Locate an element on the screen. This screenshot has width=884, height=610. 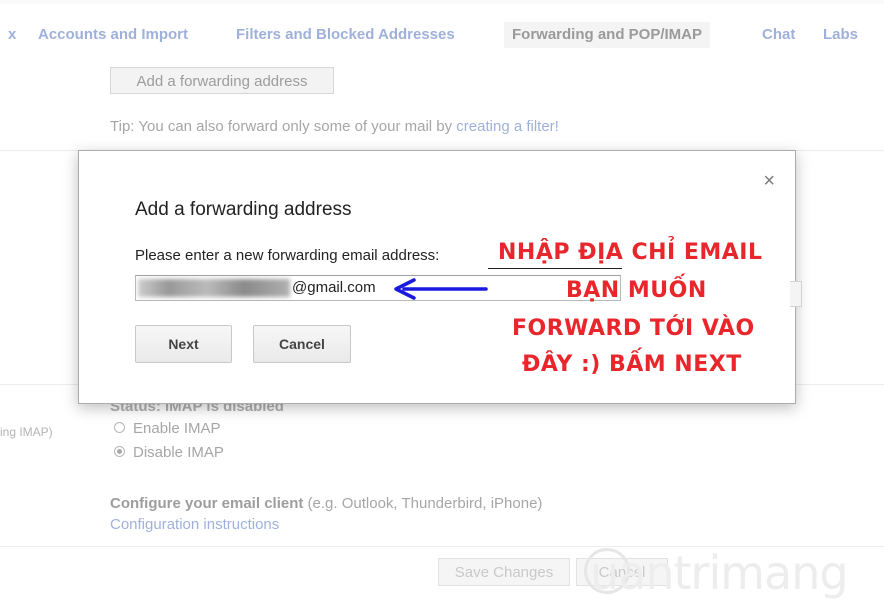
tab-chat: Chat is located at coordinates (778, 35).